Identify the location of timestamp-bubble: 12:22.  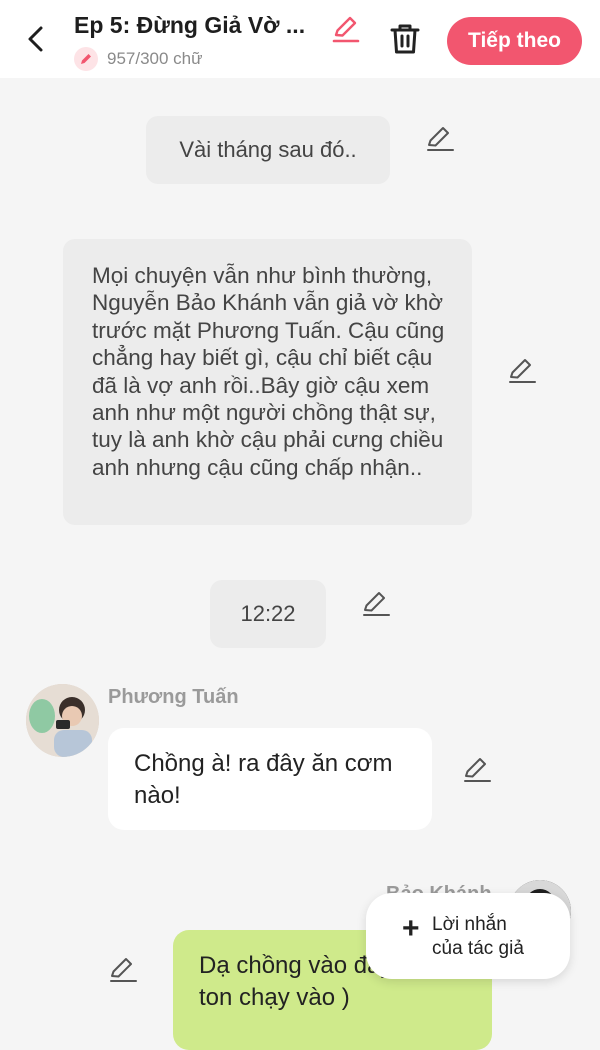
(268, 614).